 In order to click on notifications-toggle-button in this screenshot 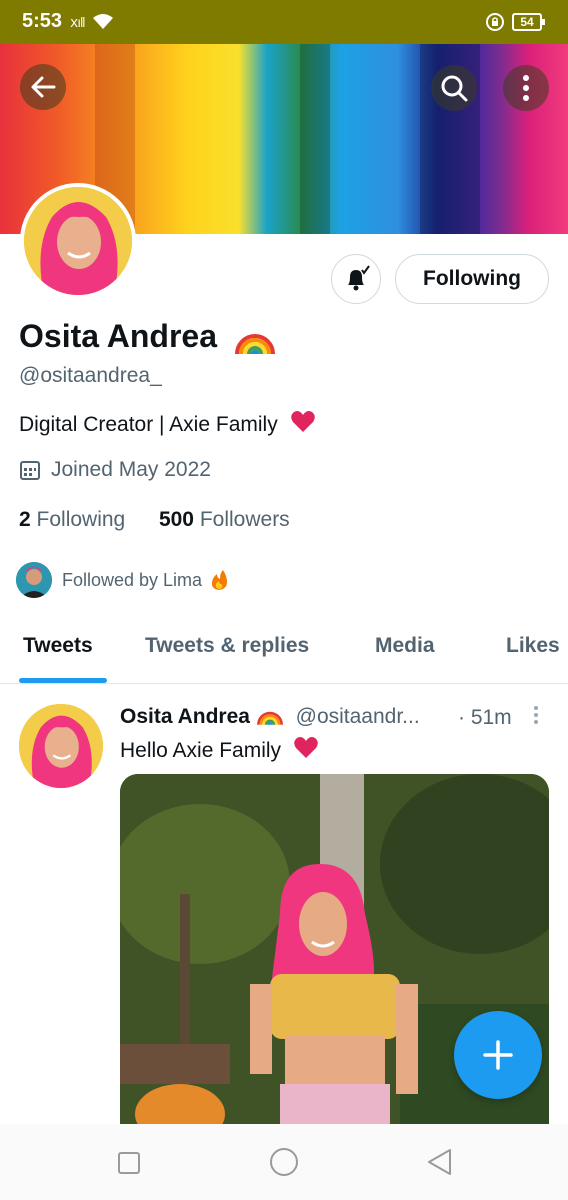, I will do `click(356, 279)`.